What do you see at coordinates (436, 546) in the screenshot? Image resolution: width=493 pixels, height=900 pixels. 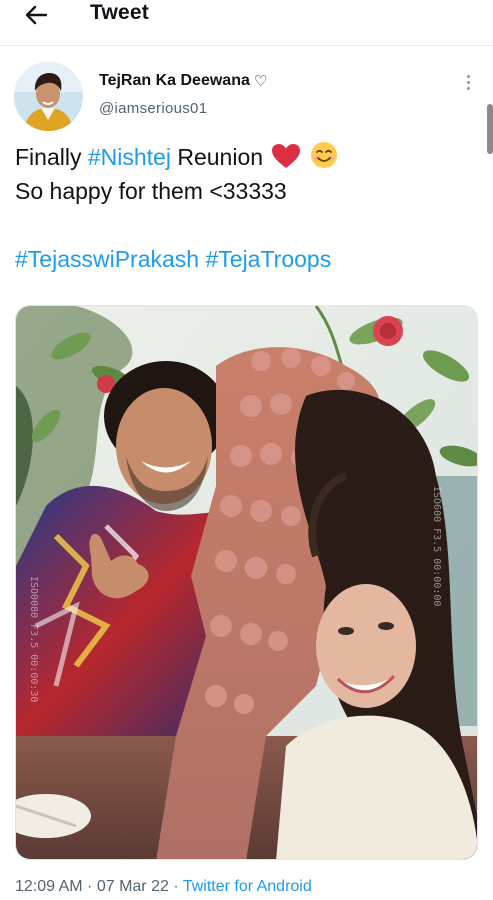 I see `watermark-right: ISO600 F3.5 00:00:00` at bounding box center [436, 546].